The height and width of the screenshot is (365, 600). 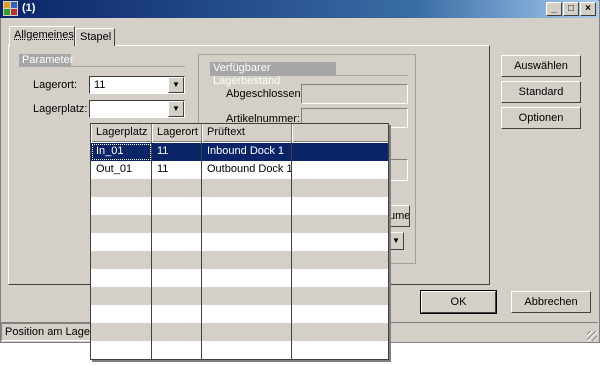 I want to click on tab-stapel: Stapel, so click(x=95, y=37).